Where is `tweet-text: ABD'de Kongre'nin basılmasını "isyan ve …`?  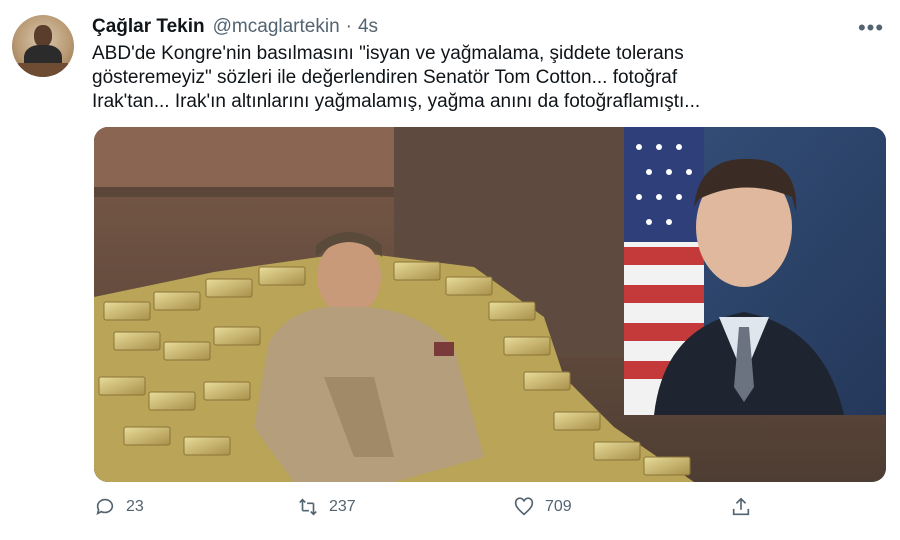
tweet-text: ABD'de Kongre'nin basılmasını "isyan ve … is located at coordinates (487, 78).